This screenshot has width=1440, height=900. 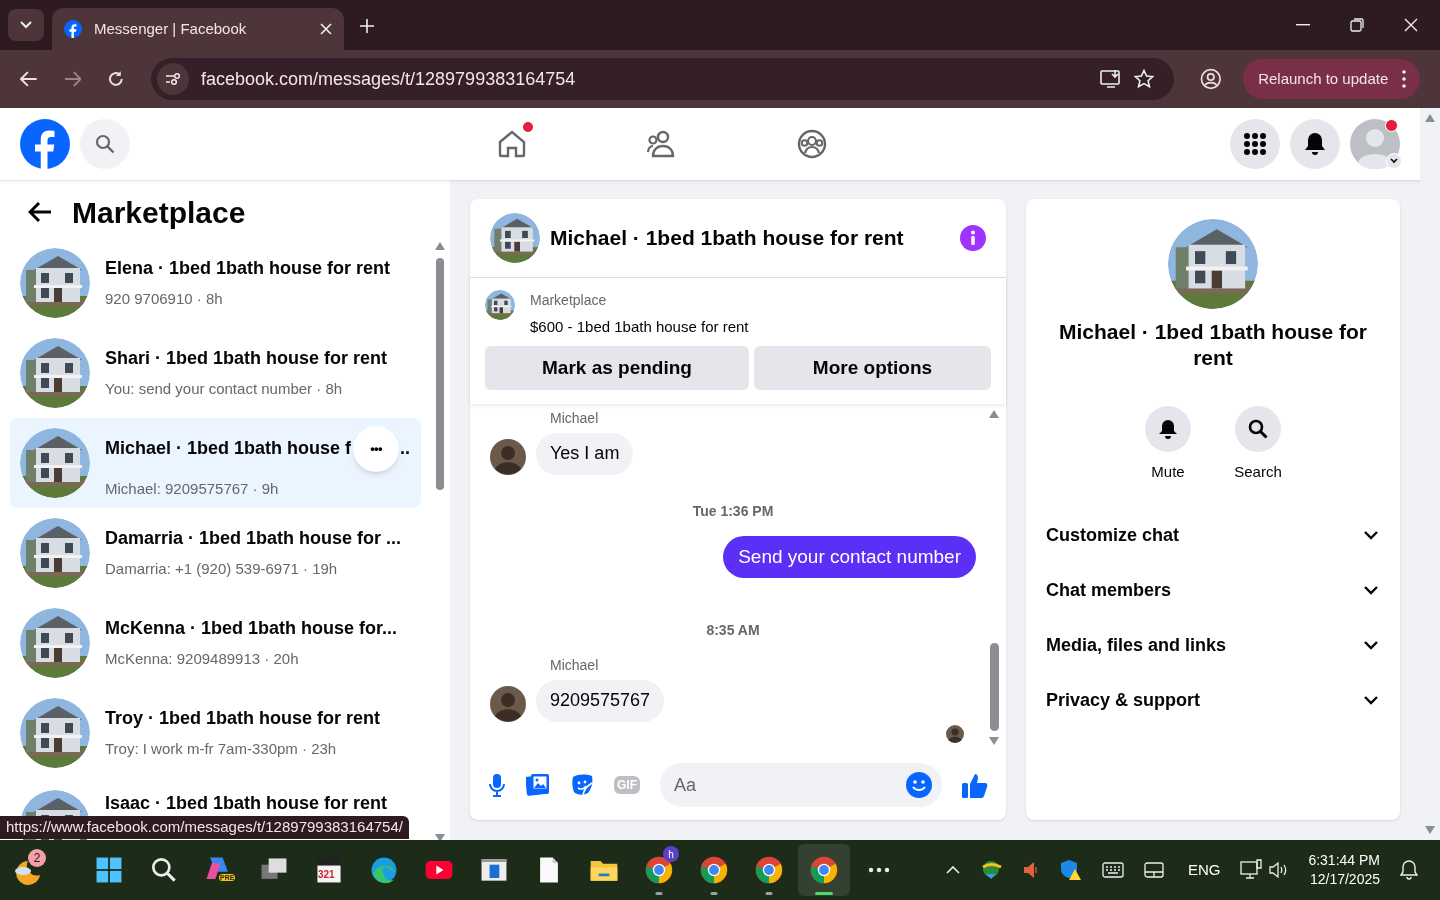 What do you see at coordinates (733, 511) in the screenshot?
I see `timestamp: Tue 1:36 PM` at bounding box center [733, 511].